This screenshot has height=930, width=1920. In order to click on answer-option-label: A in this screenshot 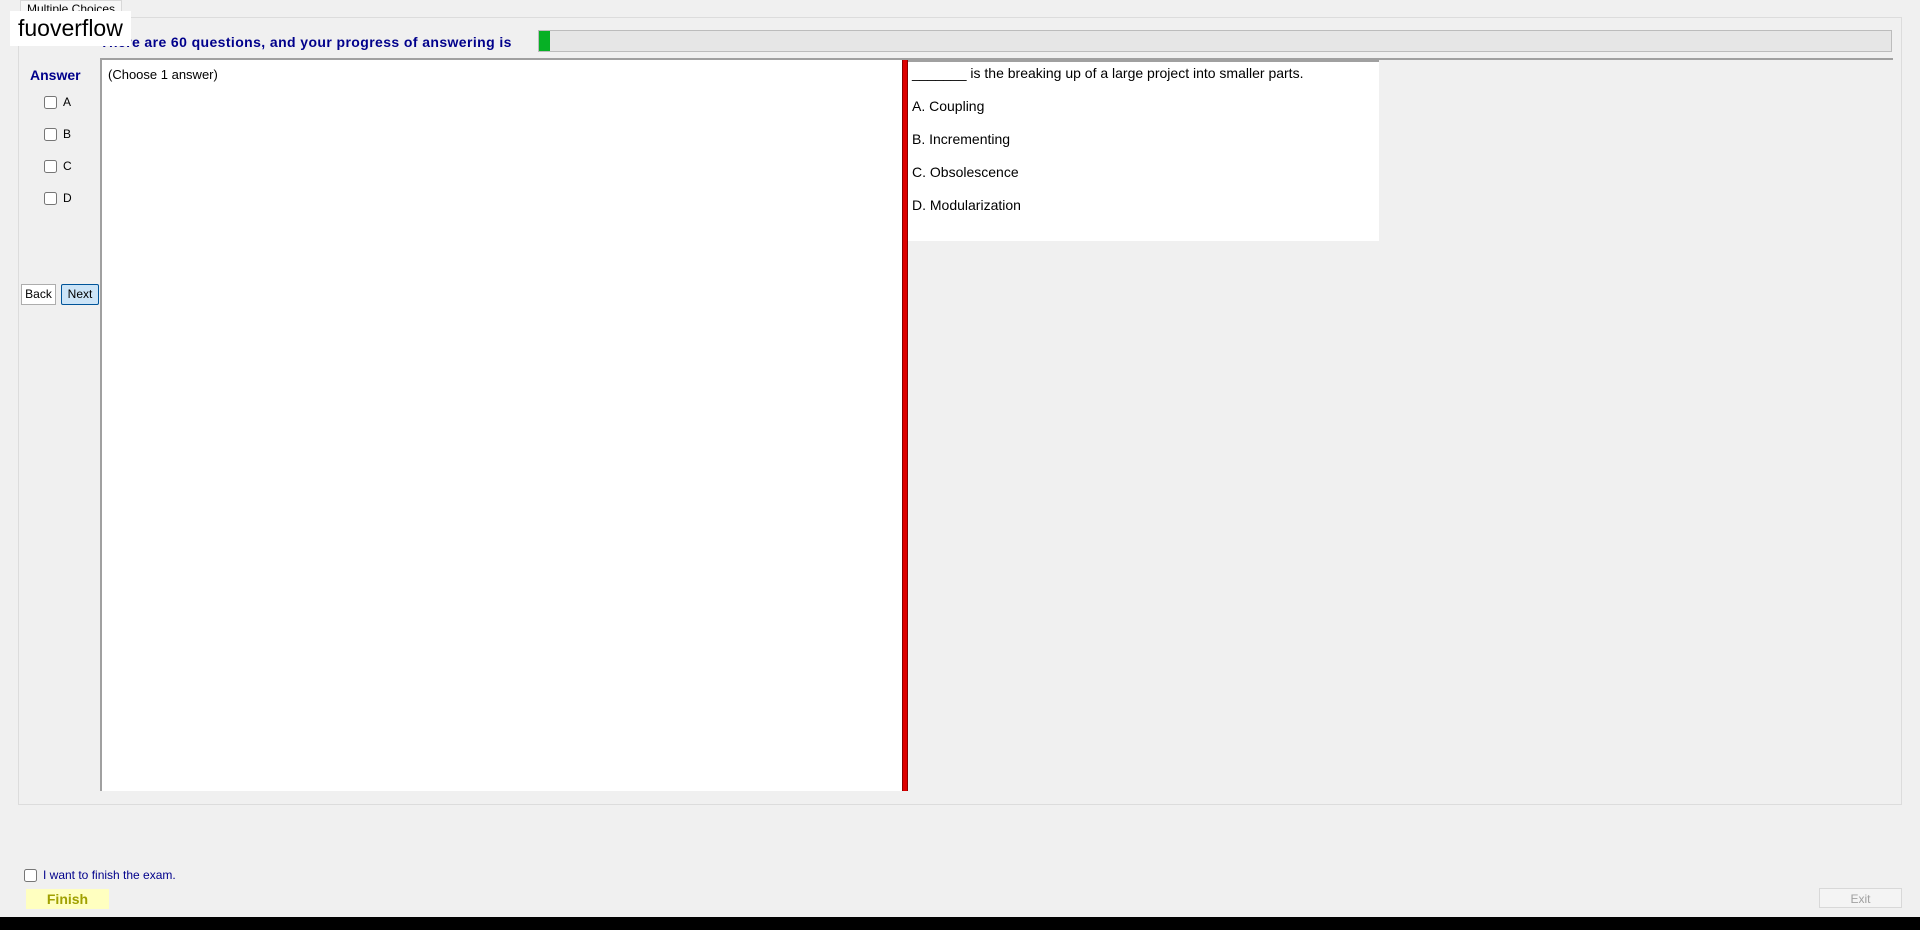, I will do `click(67, 102)`.